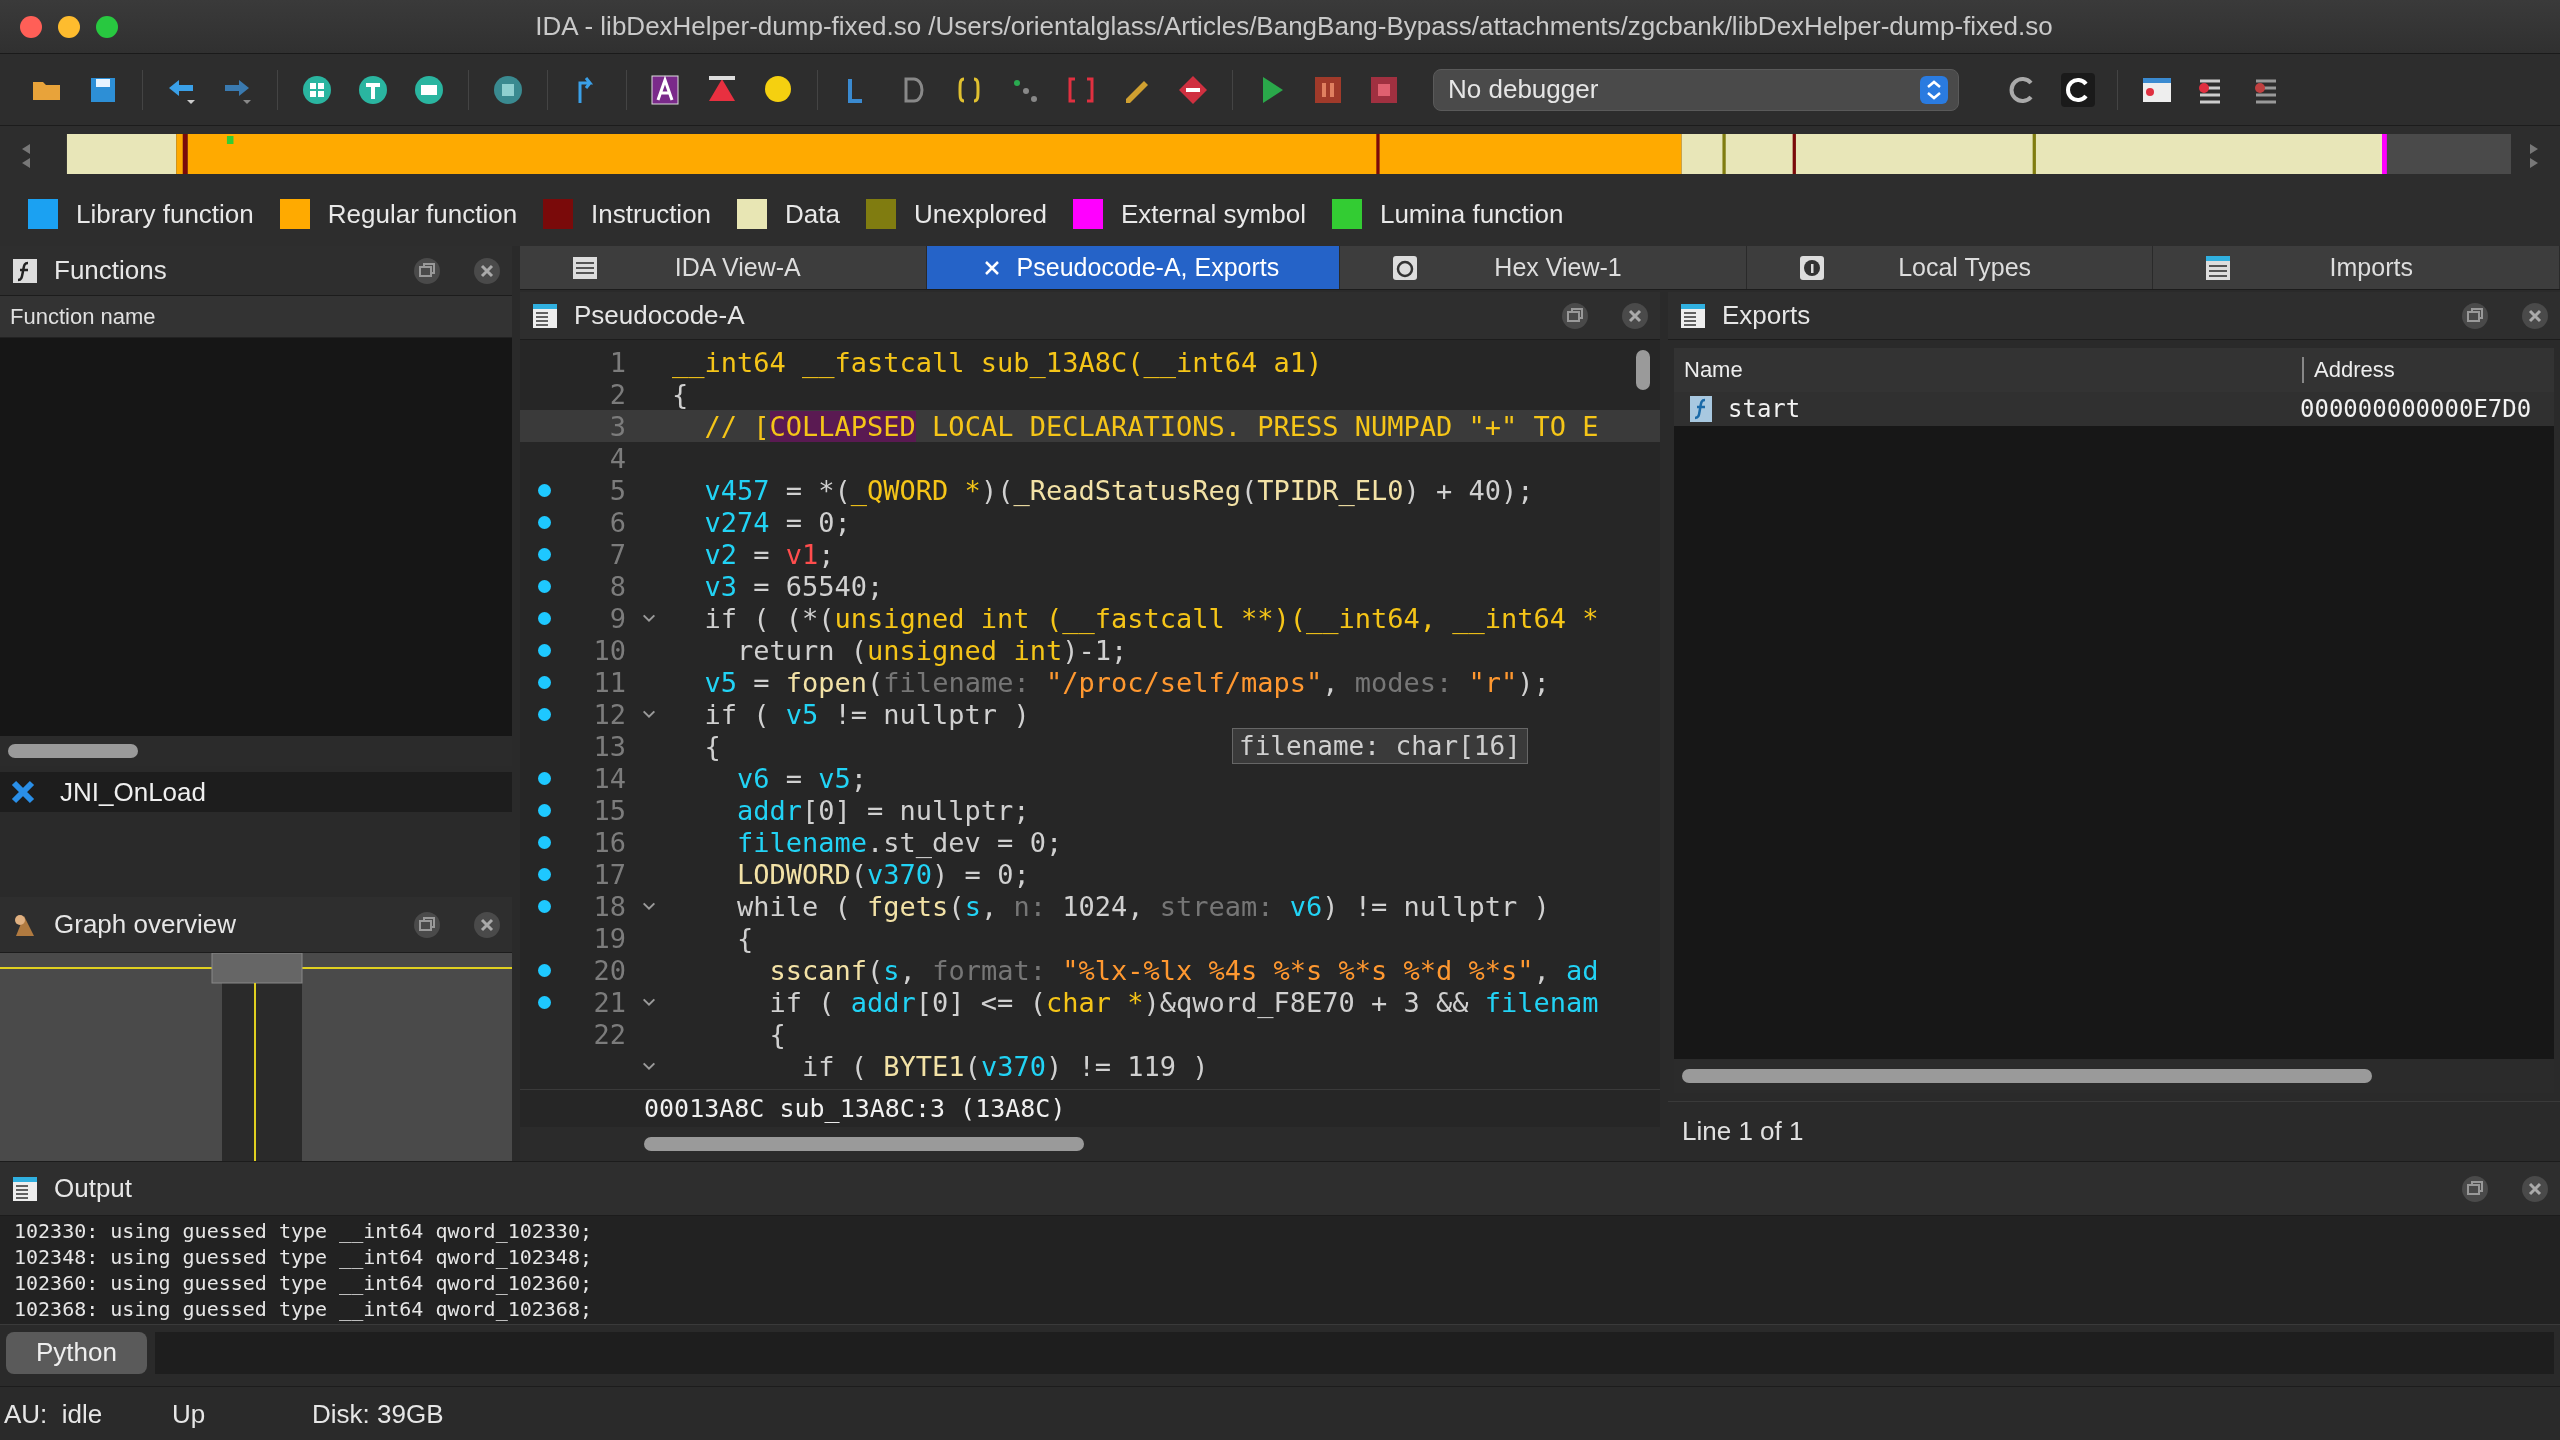  Describe the element at coordinates (303, 1283) in the screenshot. I see `output-line: 102360: using guessed type __int64 qword_102360;` at that location.